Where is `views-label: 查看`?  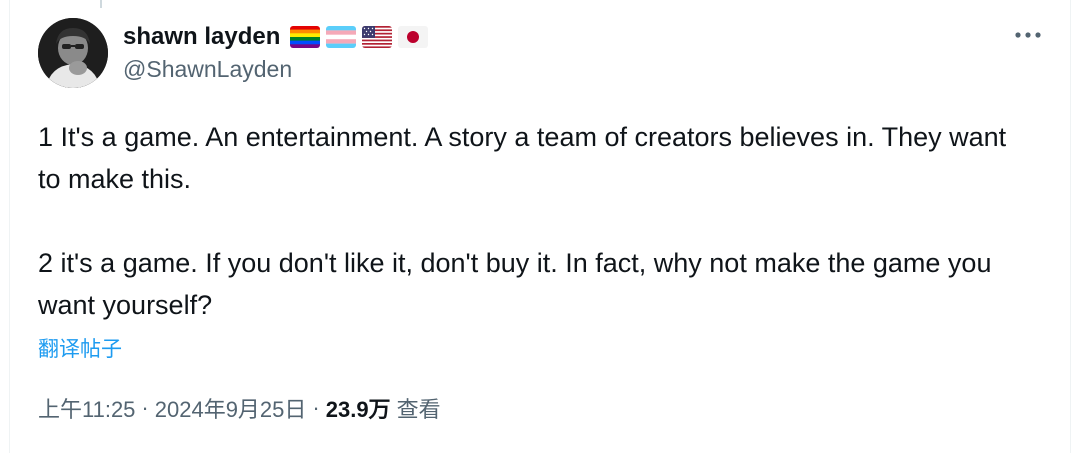
views-label: 查看 is located at coordinates (418, 409).